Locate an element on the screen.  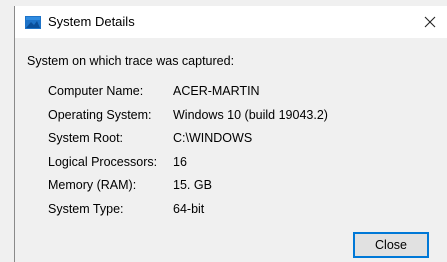
intro-text: System on which trace was captured: is located at coordinates (131, 61).